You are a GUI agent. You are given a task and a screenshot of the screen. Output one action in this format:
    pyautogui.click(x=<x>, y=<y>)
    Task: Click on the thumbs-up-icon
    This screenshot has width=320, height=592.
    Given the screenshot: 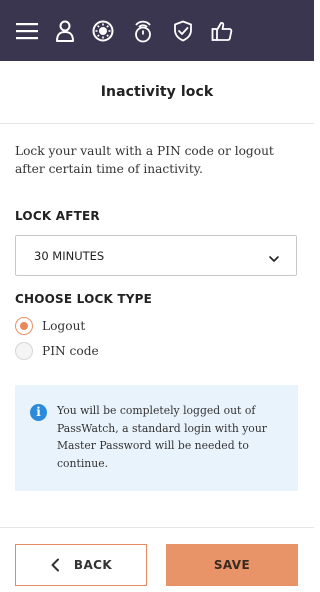 What is the action you would take?
    pyautogui.click(x=222, y=31)
    